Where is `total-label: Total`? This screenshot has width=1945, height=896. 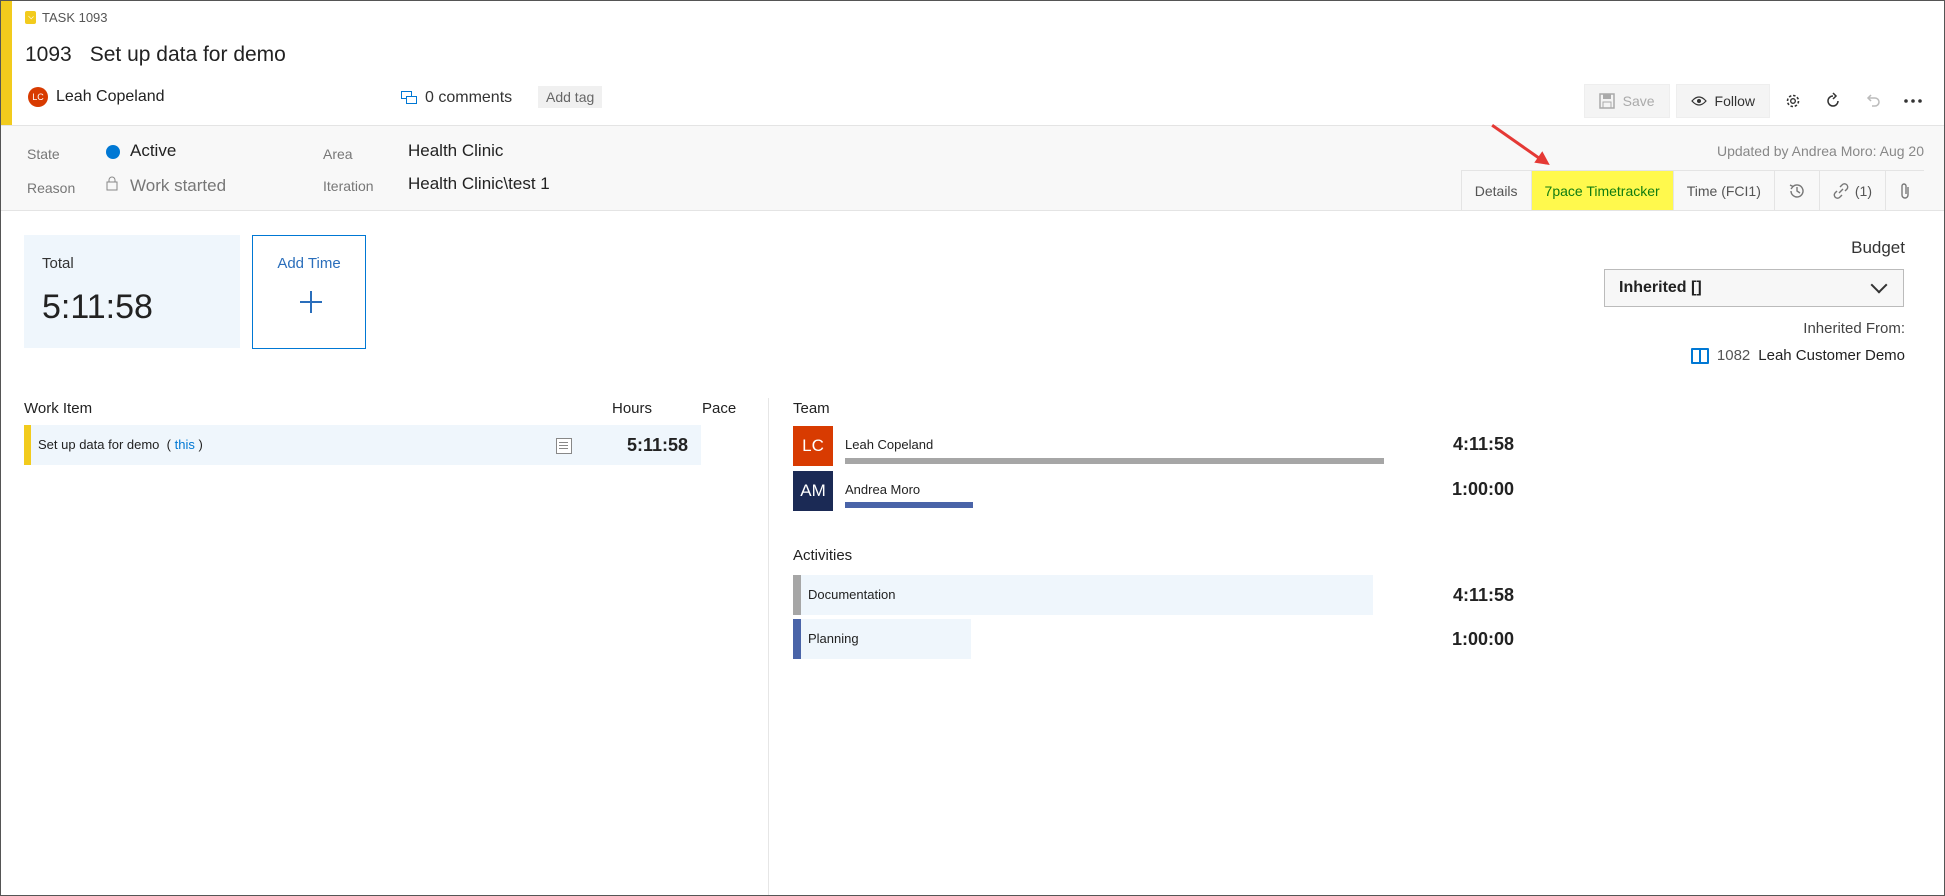 total-label: Total is located at coordinates (58, 263).